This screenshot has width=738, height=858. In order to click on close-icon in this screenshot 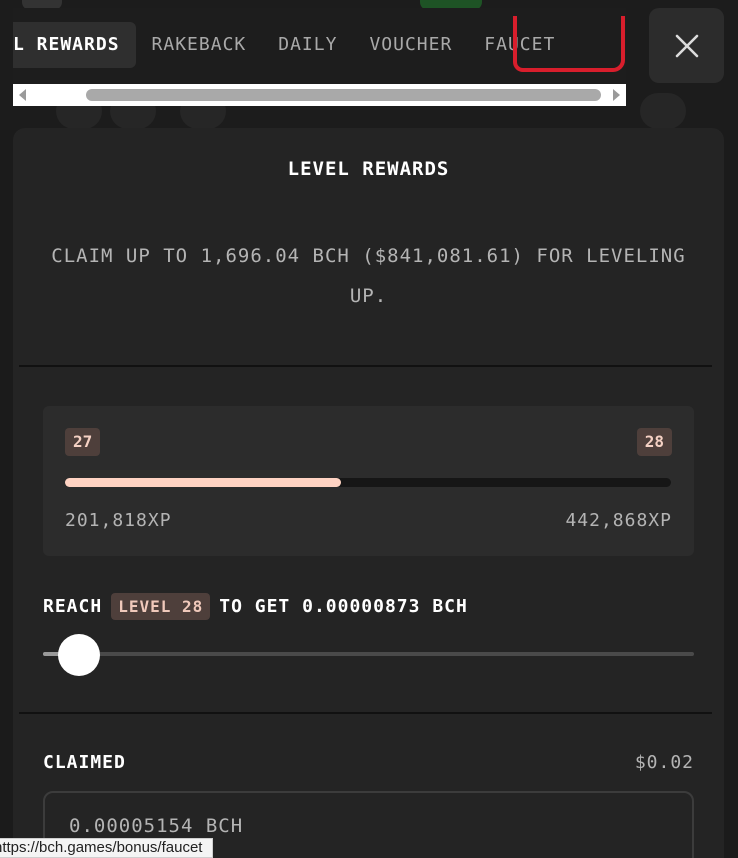, I will do `click(686, 45)`.